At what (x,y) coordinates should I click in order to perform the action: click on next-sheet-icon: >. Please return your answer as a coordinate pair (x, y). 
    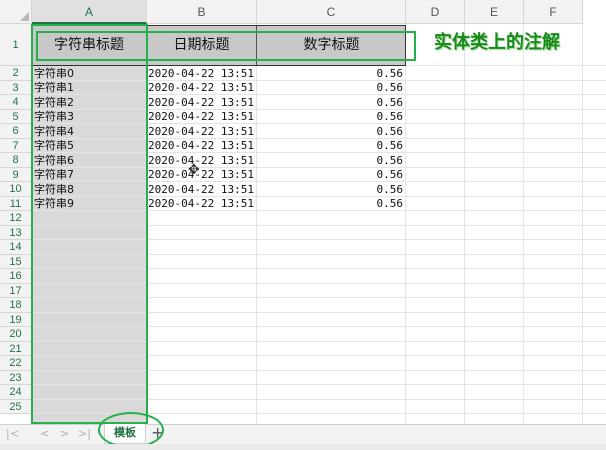
    Looking at the image, I should click on (64, 433).